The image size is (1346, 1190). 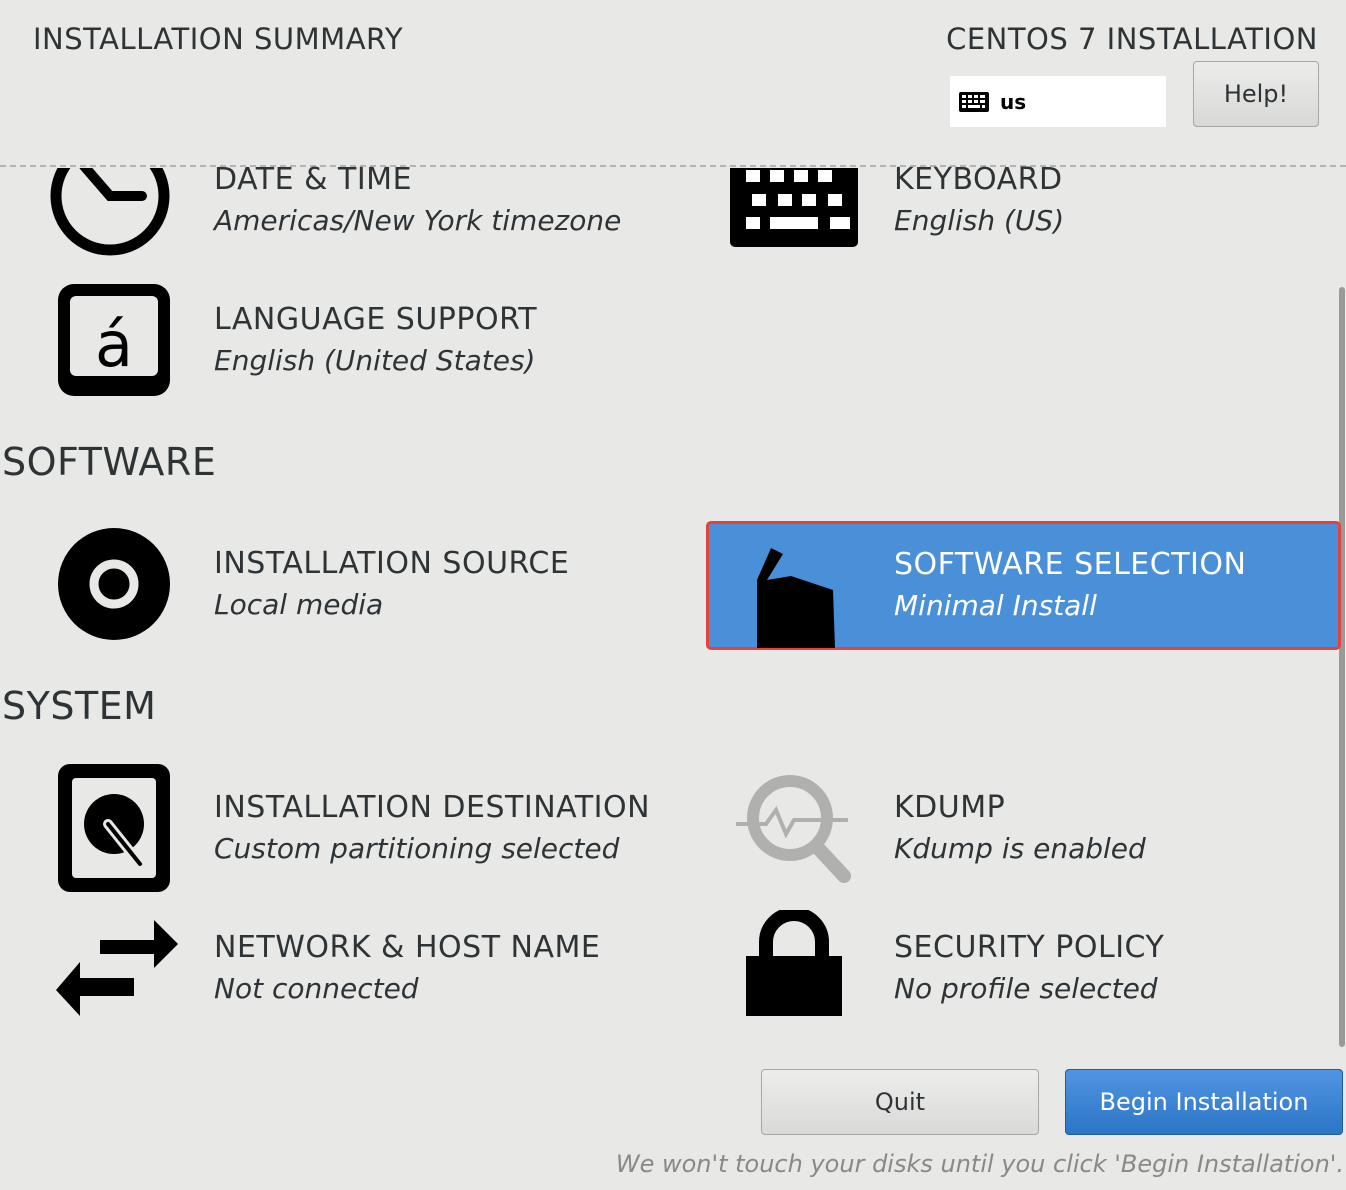 What do you see at coordinates (1070, 564) in the screenshot?
I see `spoke-software-selection-title: SOFTWARE SELECTION` at bounding box center [1070, 564].